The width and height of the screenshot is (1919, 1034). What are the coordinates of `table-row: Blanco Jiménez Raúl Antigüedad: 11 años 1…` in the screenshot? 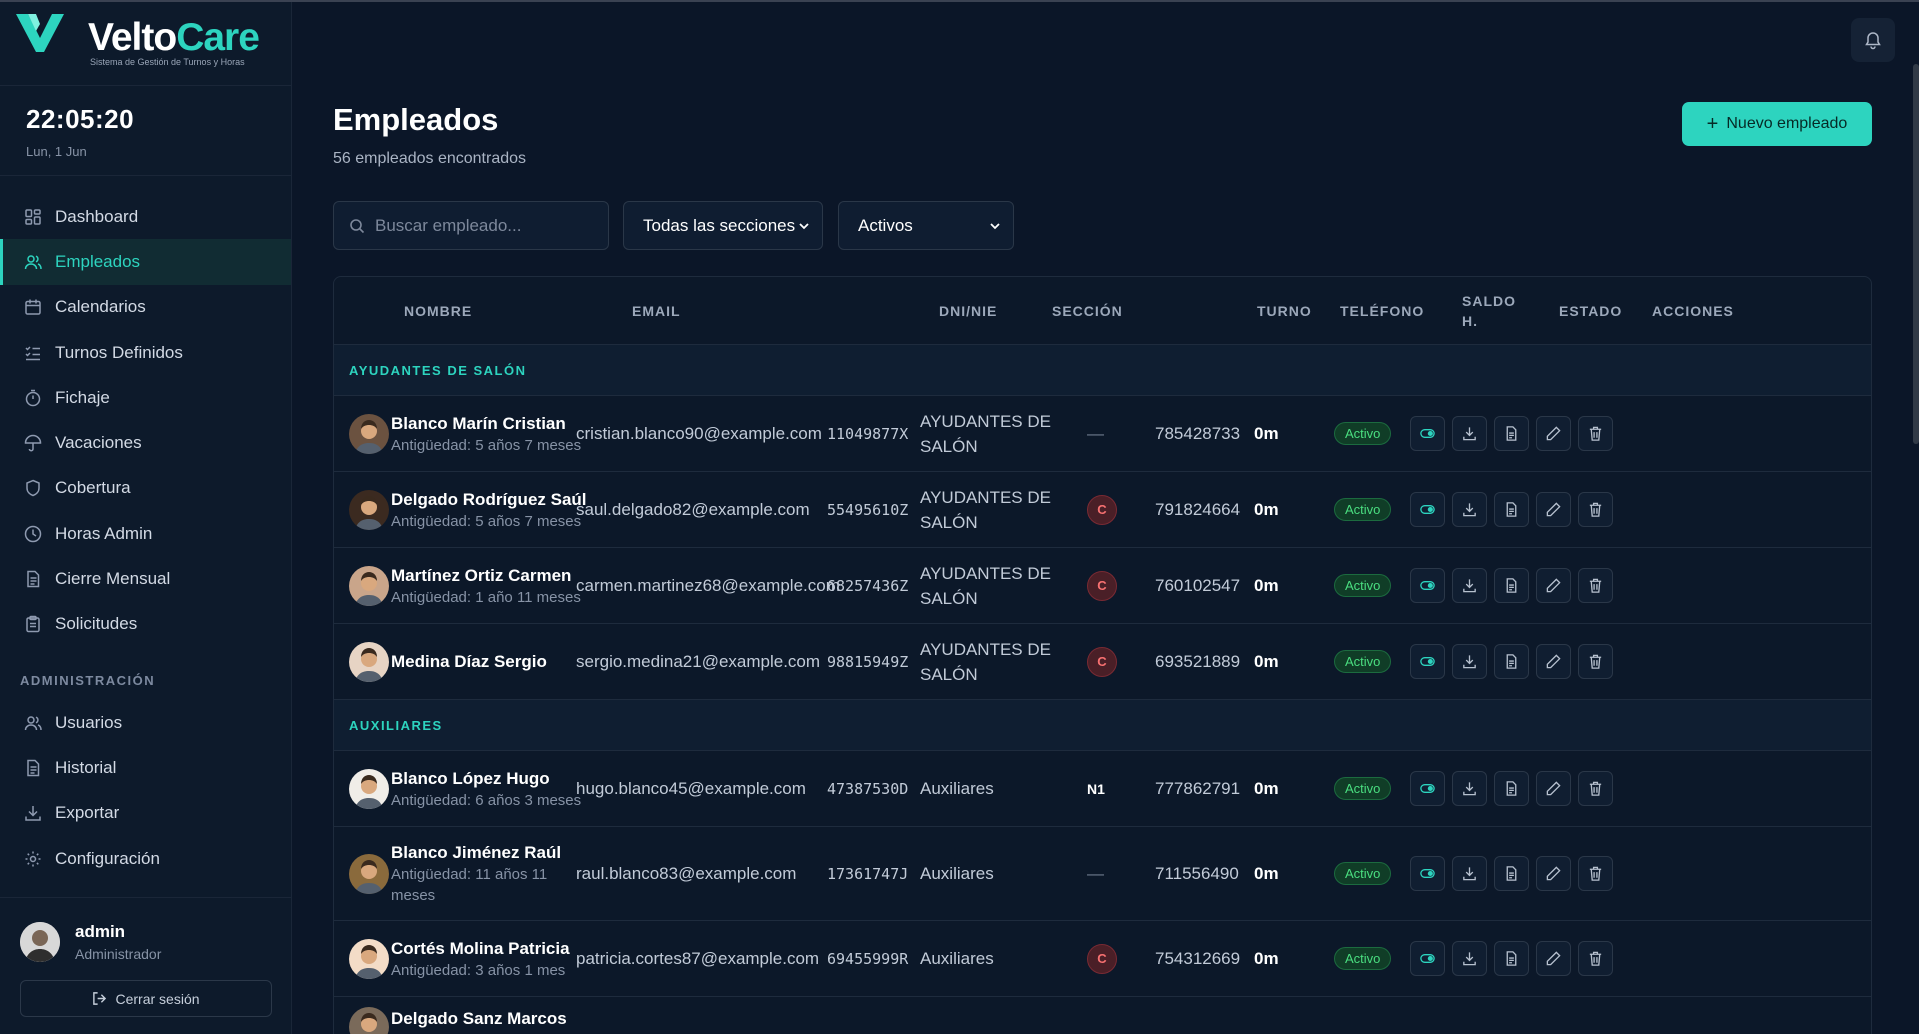 It's located at (1102, 874).